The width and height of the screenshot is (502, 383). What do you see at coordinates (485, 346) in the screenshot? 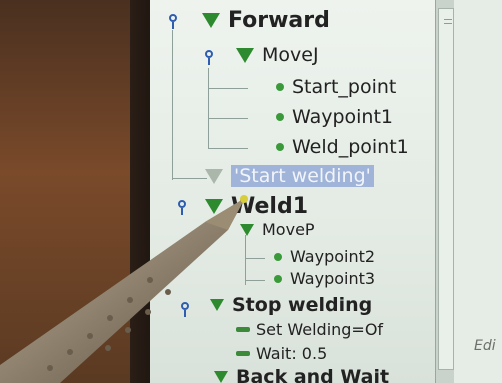
I see `right-panel-hint: Edi` at bounding box center [485, 346].